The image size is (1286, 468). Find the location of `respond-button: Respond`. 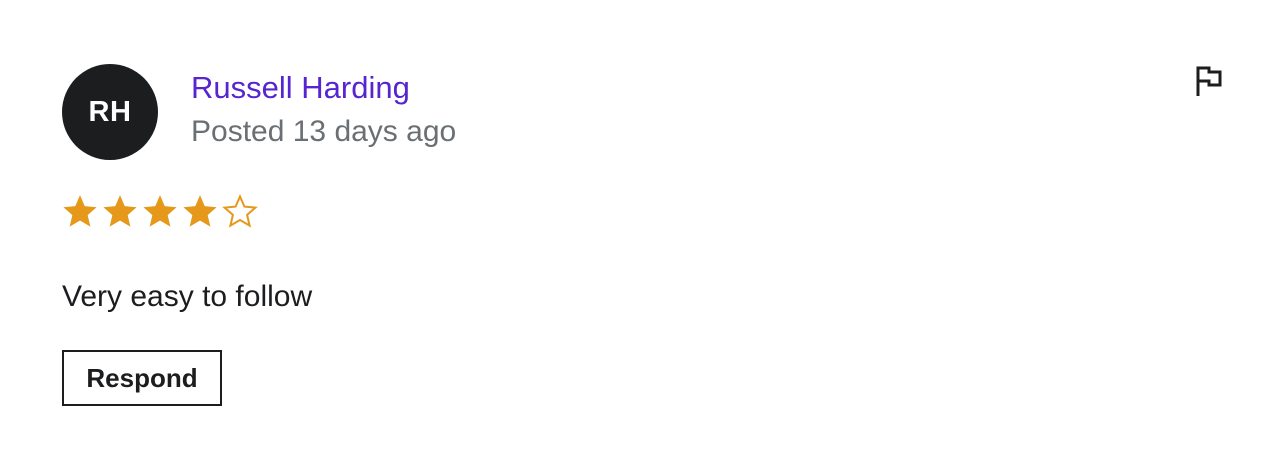

respond-button: Respond is located at coordinates (142, 378).